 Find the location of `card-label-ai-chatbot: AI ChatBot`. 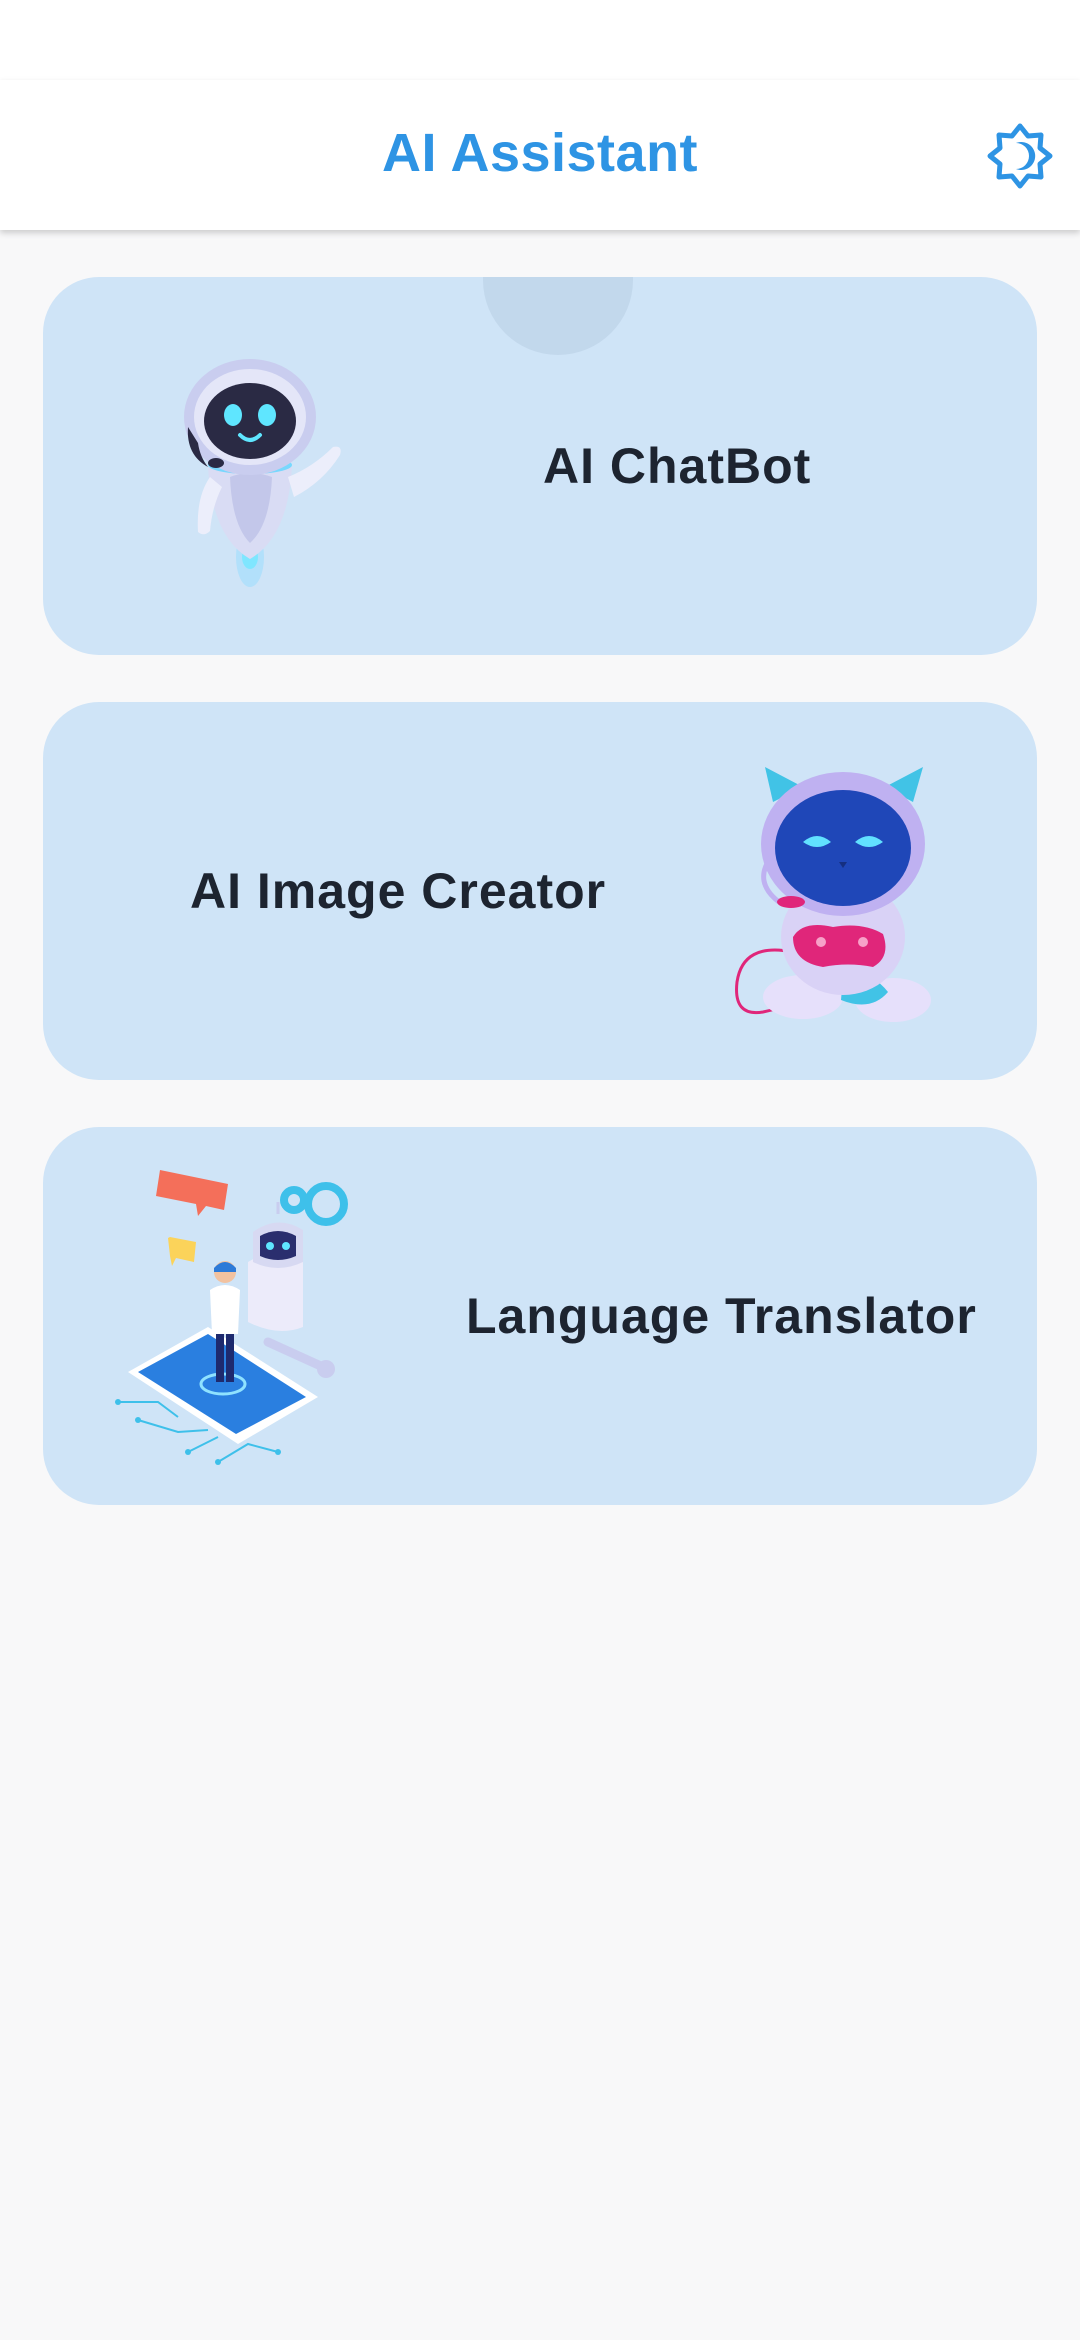

card-label-ai-chatbot: AI ChatBot is located at coordinates (677, 466).